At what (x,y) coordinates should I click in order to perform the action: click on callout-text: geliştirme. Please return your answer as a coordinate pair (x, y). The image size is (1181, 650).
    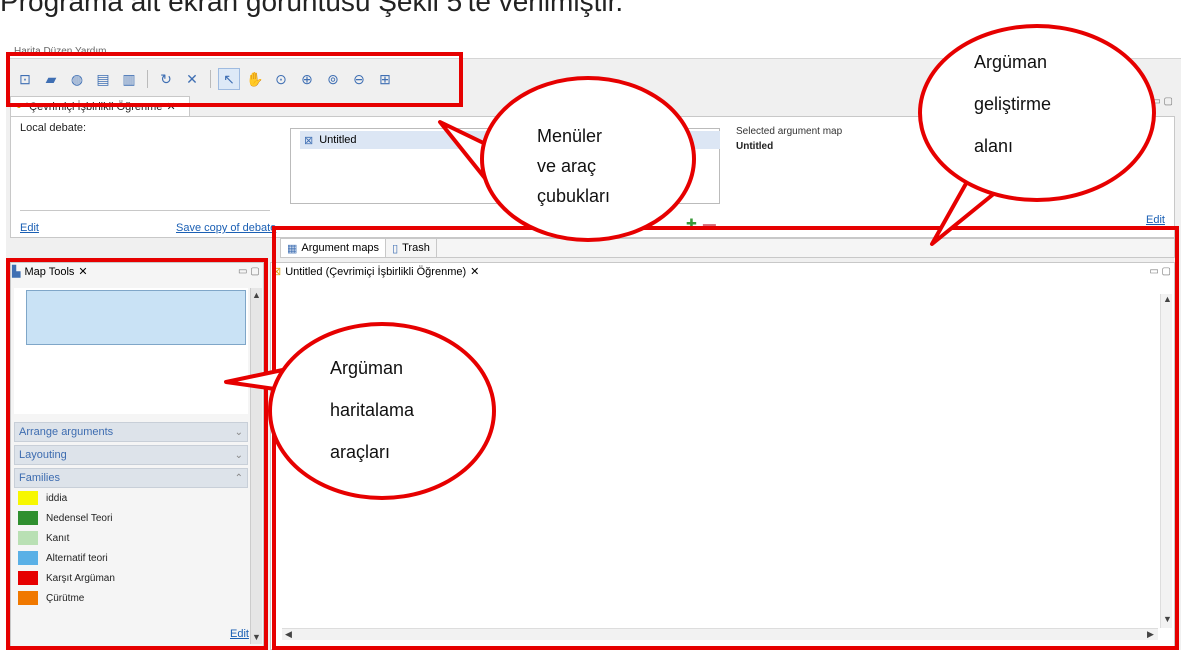
    Looking at the image, I should click on (1013, 104).